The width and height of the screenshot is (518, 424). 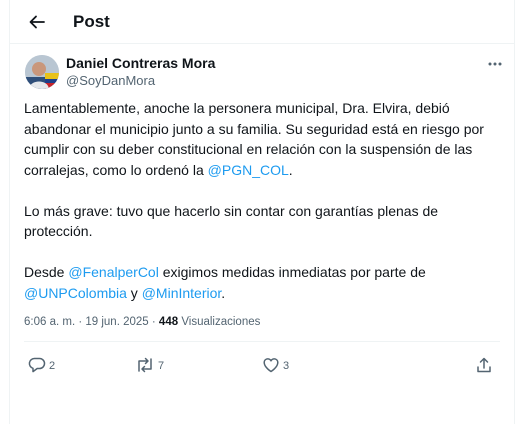 What do you see at coordinates (52, 366) in the screenshot?
I see `reply-count: 2` at bounding box center [52, 366].